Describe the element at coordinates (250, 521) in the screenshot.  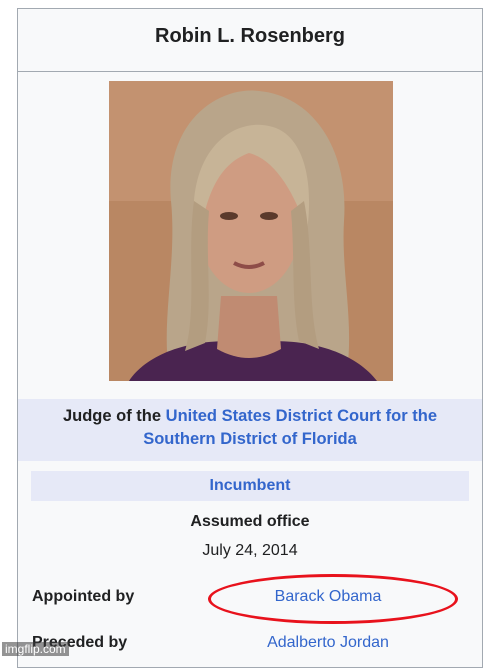
I see `assumed-office-label: Assumed office` at that location.